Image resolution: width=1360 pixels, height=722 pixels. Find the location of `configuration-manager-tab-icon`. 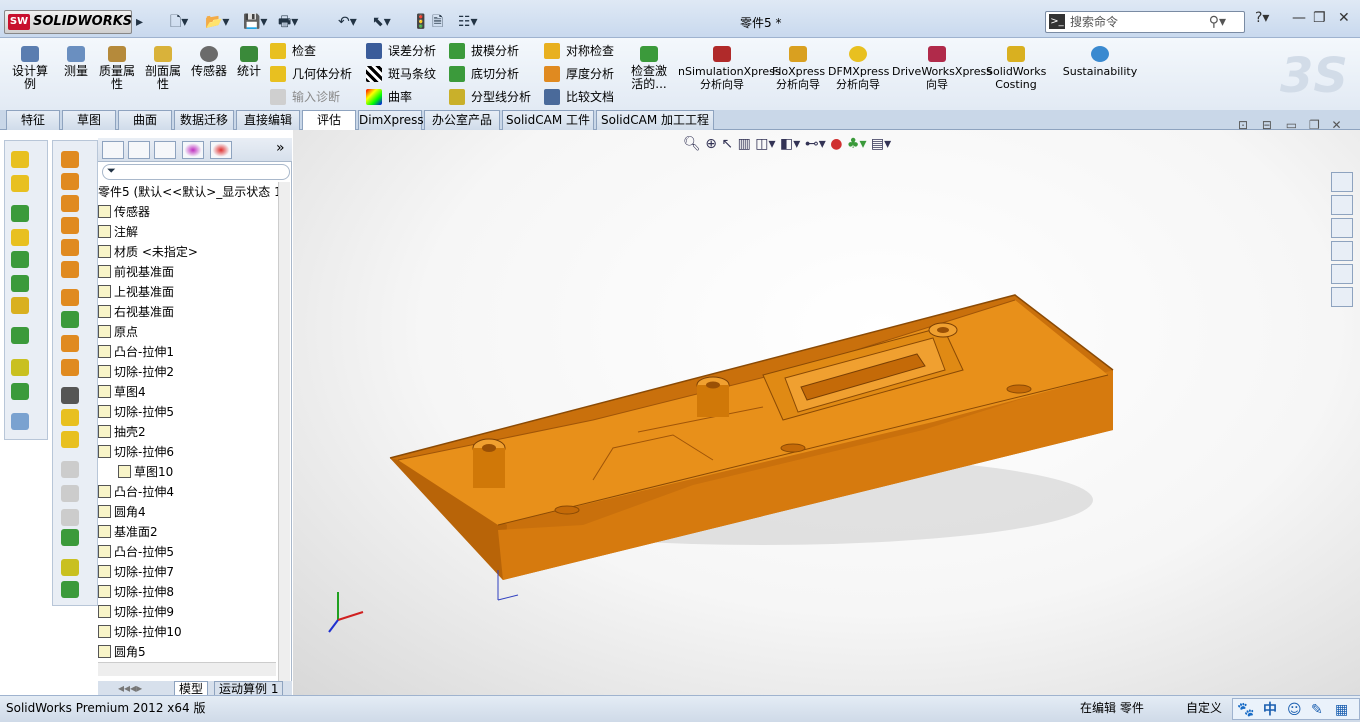

configuration-manager-tab-icon is located at coordinates (165, 150).